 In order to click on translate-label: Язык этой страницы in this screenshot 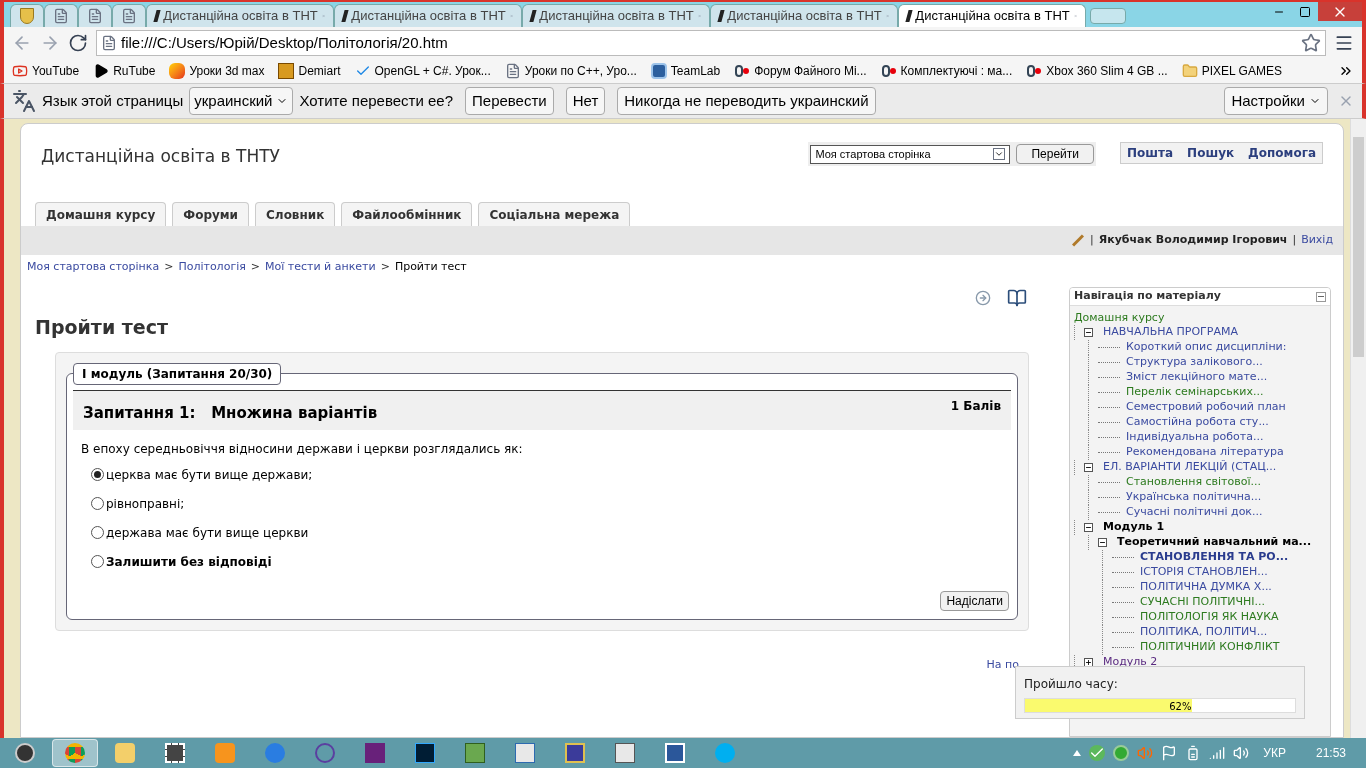, I will do `click(113, 100)`.